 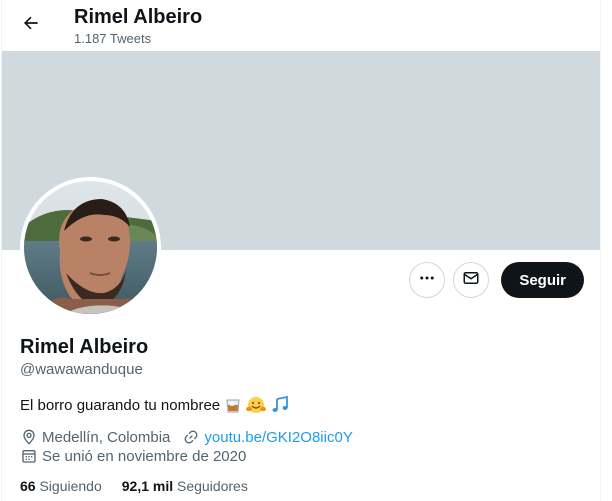 I want to click on more-dots-icon, so click(x=427, y=280).